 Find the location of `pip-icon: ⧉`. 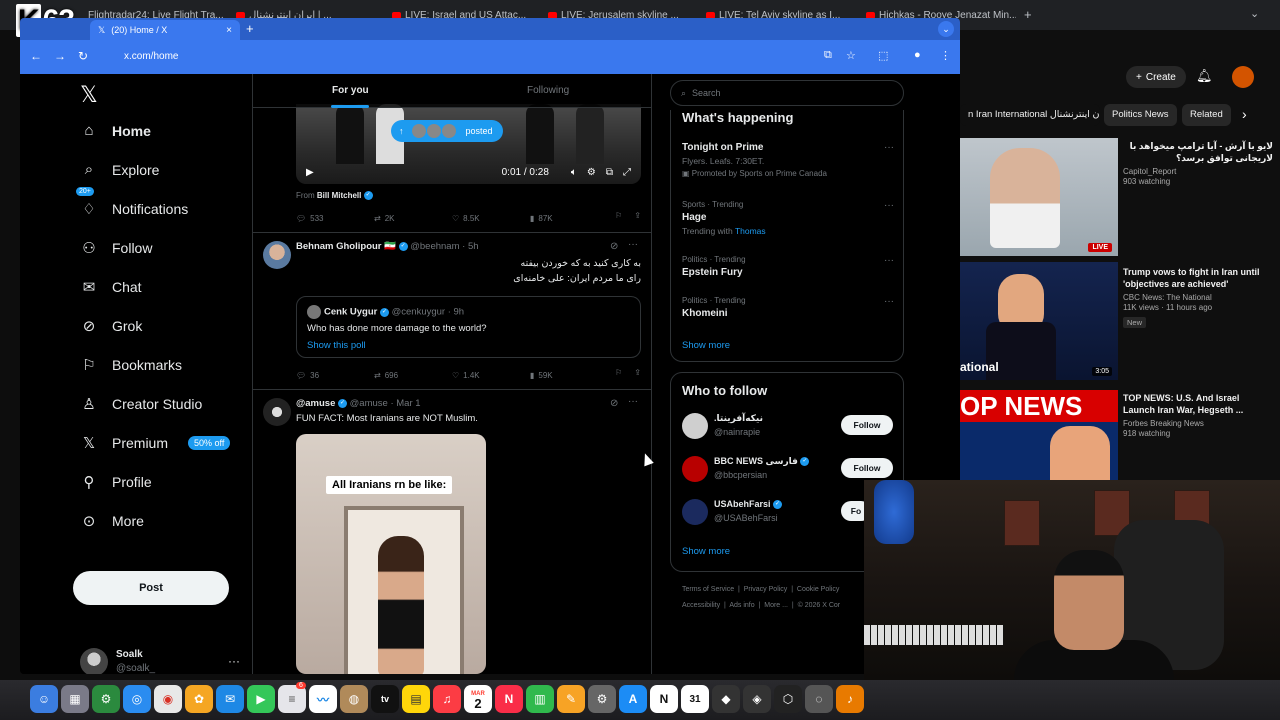

pip-icon: ⧉ is located at coordinates (609, 172).